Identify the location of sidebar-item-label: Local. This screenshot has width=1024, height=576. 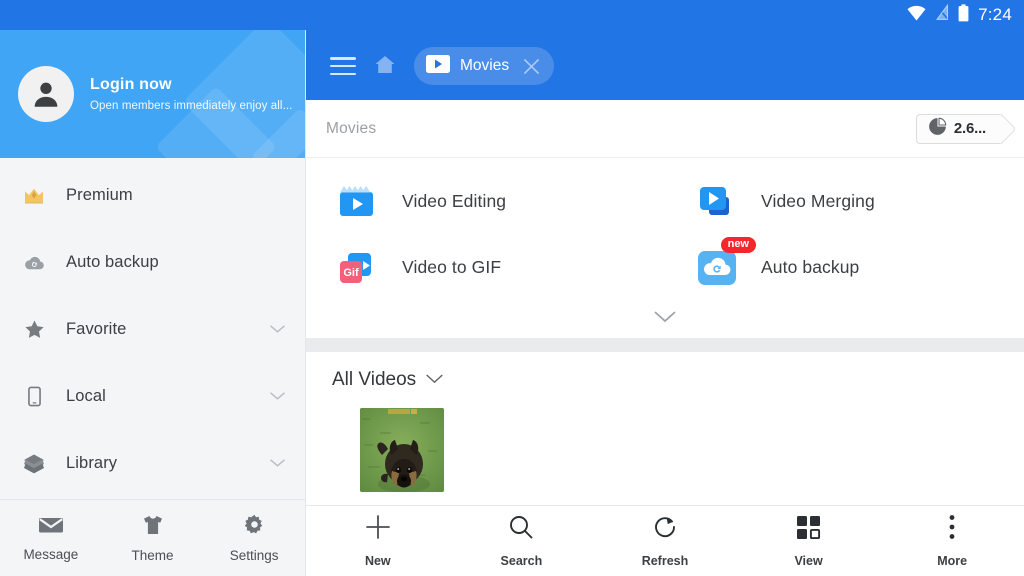
(86, 396).